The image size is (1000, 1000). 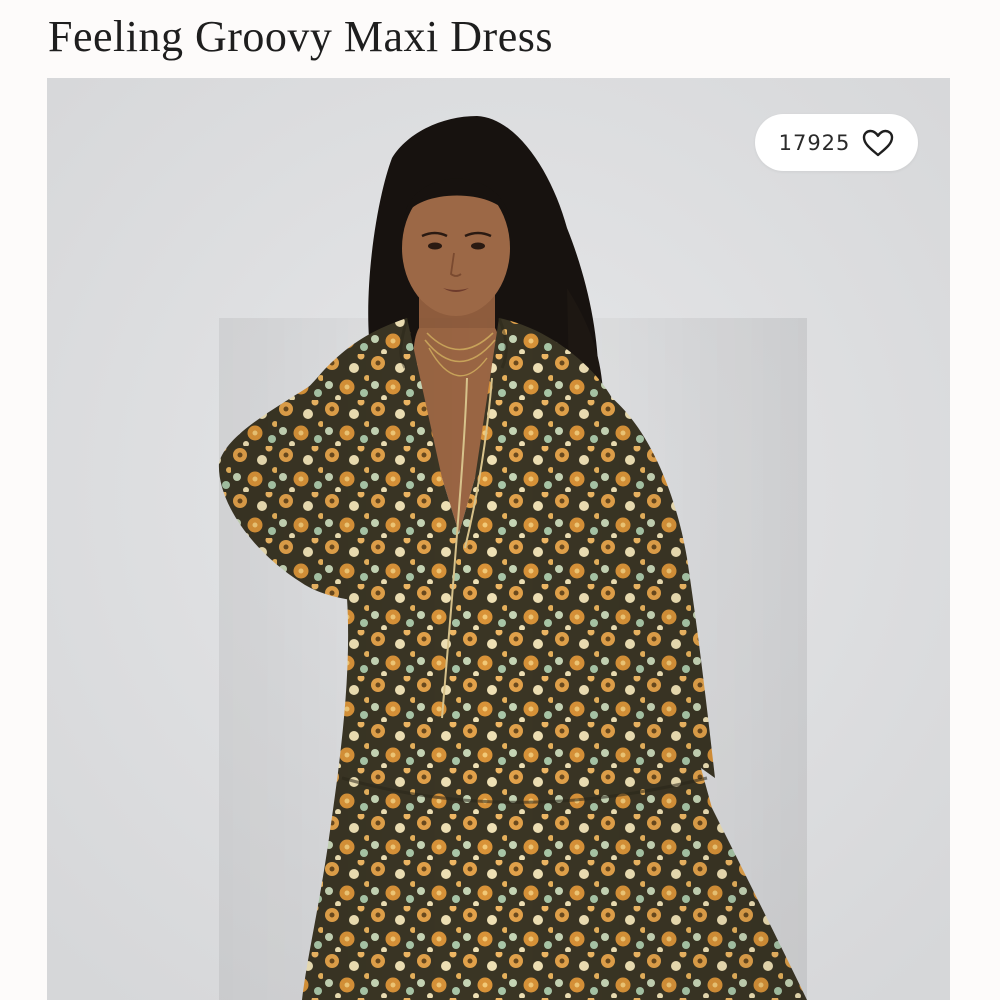 What do you see at coordinates (814, 142) in the screenshot?
I see `favorite-count: 17925` at bounding box center [814, 142].